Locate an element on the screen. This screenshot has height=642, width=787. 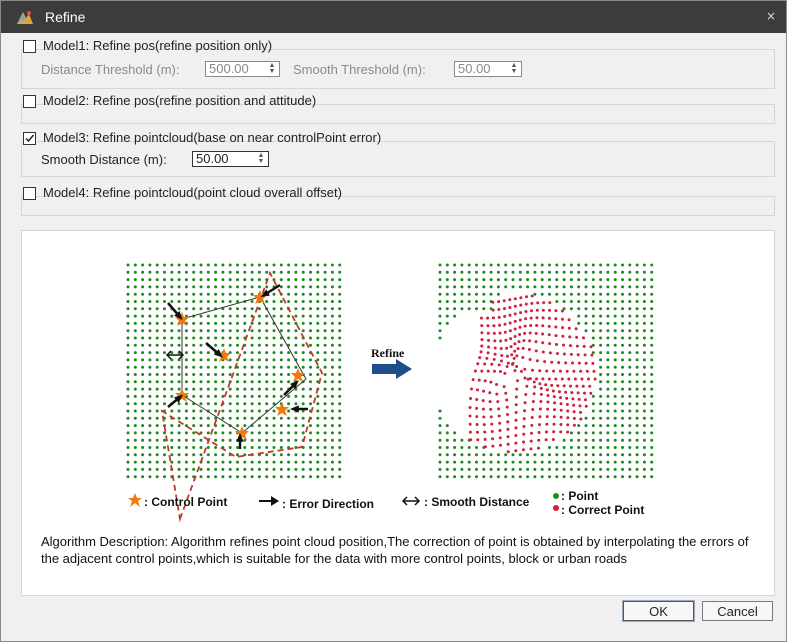
close-icon: × is located at coordinates (771, 16).